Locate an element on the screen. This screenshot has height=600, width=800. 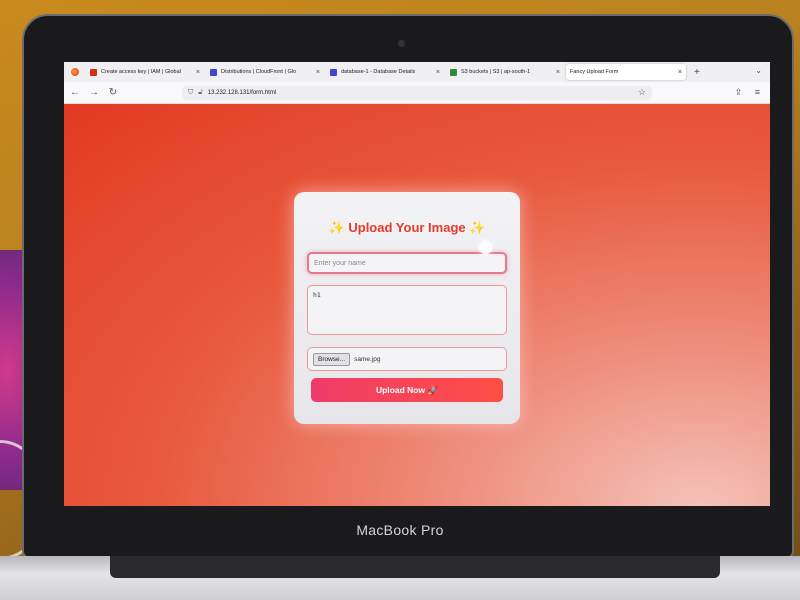
tab-cloudfront: Distributions | CloudFront | Glo × is located at coordinates (265, 72).